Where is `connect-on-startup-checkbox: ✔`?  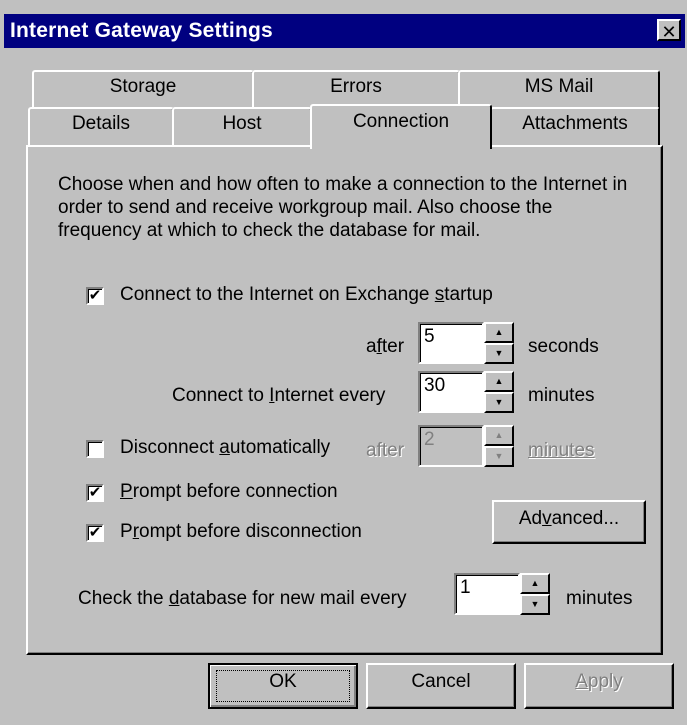
connect-on-startup-checkbox: ✔ is located at coordinates (95, 296).